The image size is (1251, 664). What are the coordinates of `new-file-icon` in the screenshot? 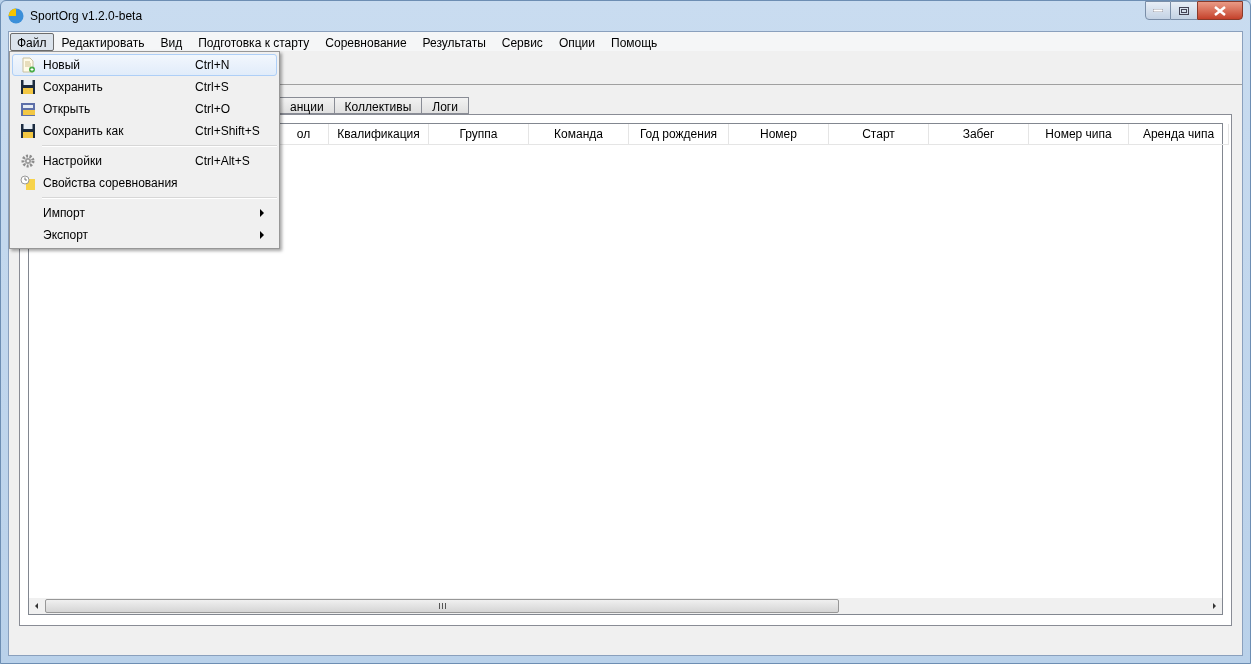 It's located at (28, 65).